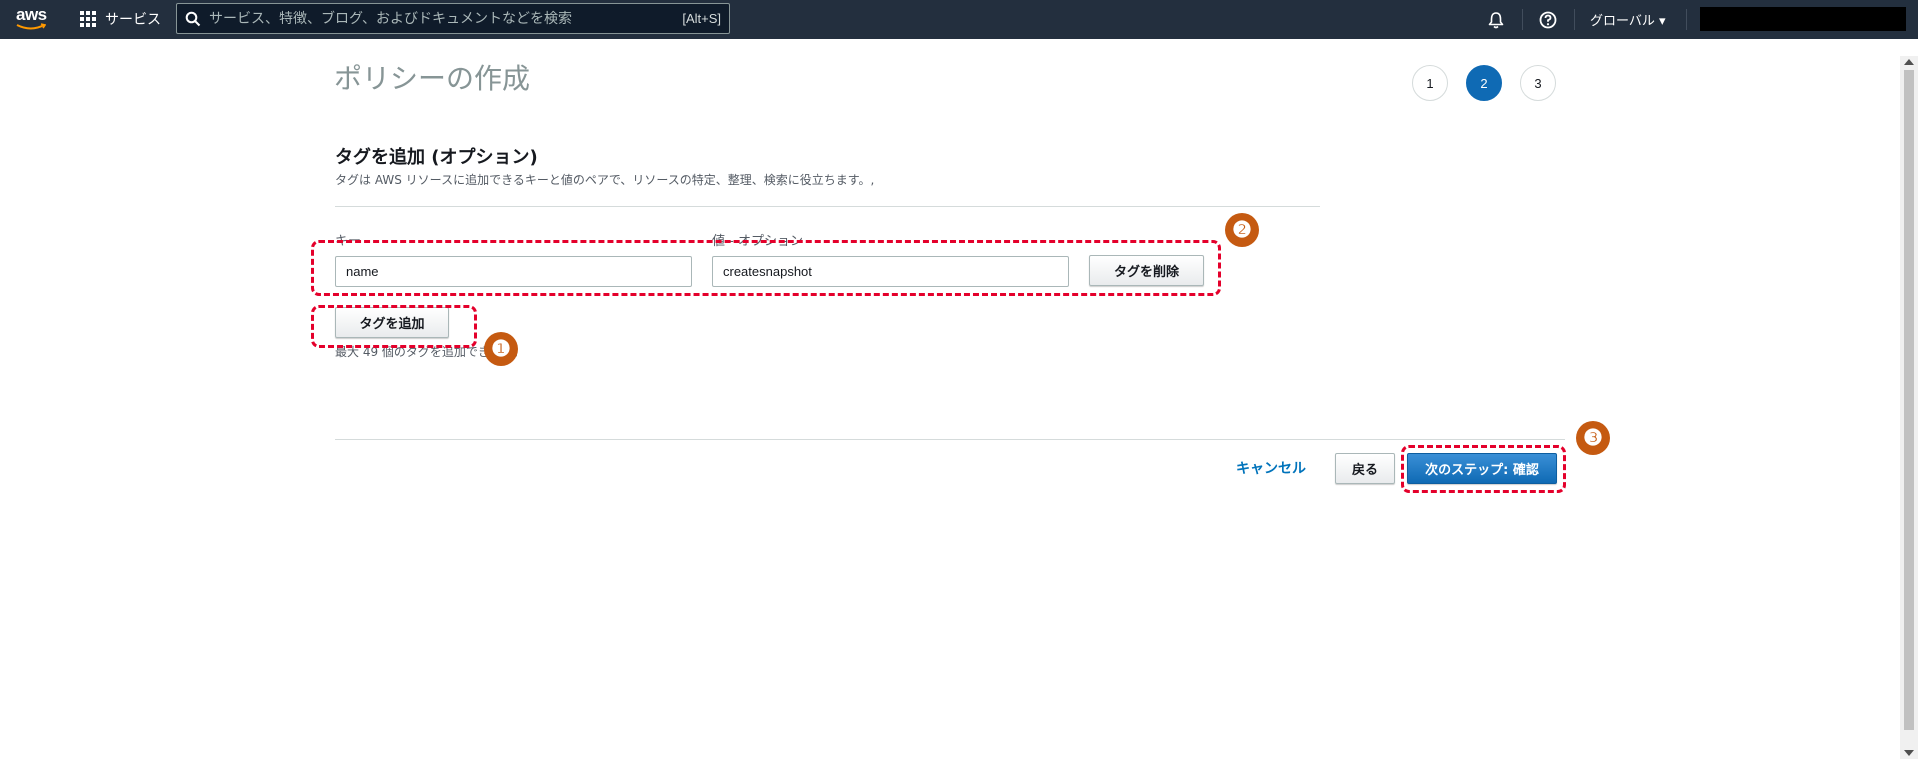 The width and height of the screenshot is (1918, 759). What do you see at coordinates (436, 157) in the screenshot?
I see `tags-section-title: タグを追加 (オプション)` at bounding box center [436, 157].